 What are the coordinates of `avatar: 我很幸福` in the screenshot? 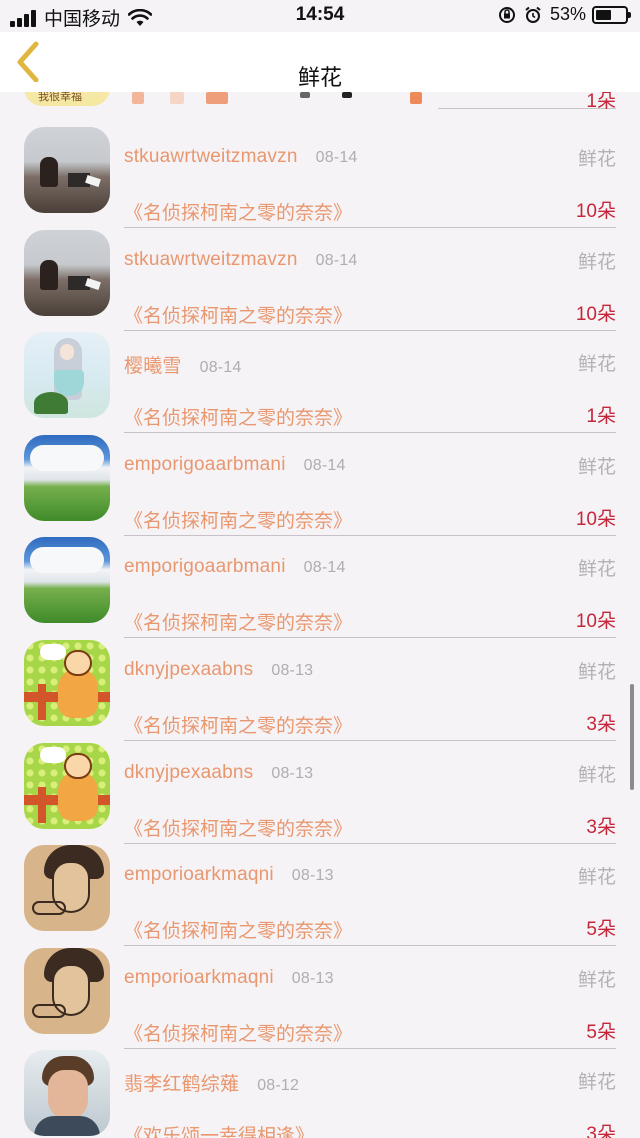 It's located at (67, 99).